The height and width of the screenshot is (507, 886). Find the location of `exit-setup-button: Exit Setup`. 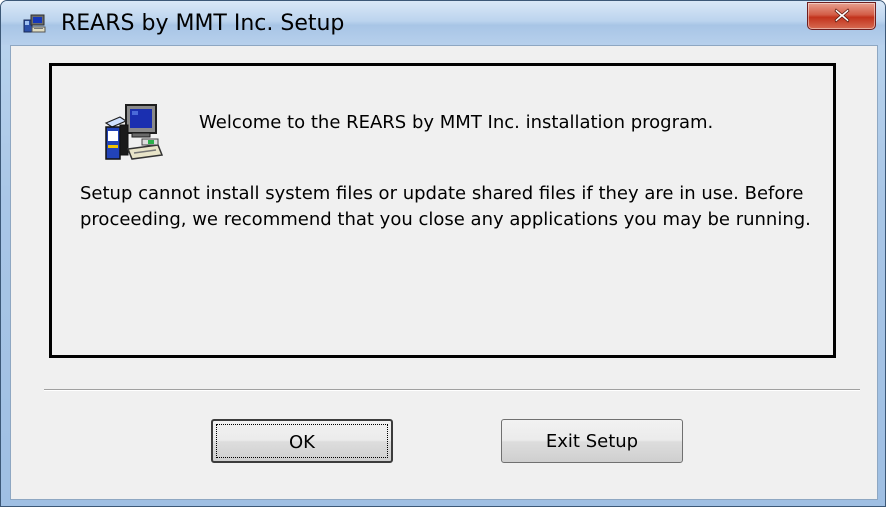

exit-setup-button: Exit Setup is located at coordinates (592, 441).